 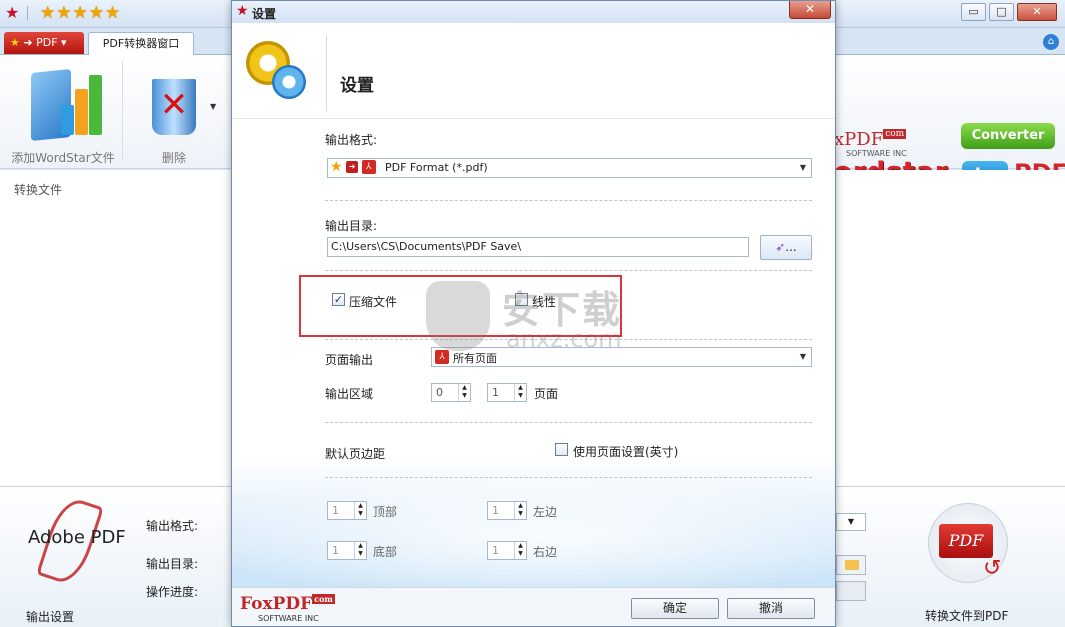 What do you see at coordinates (335, 510) in the screenshot?
I see `margin-top-value: 1` at bounding box center [335, 510].